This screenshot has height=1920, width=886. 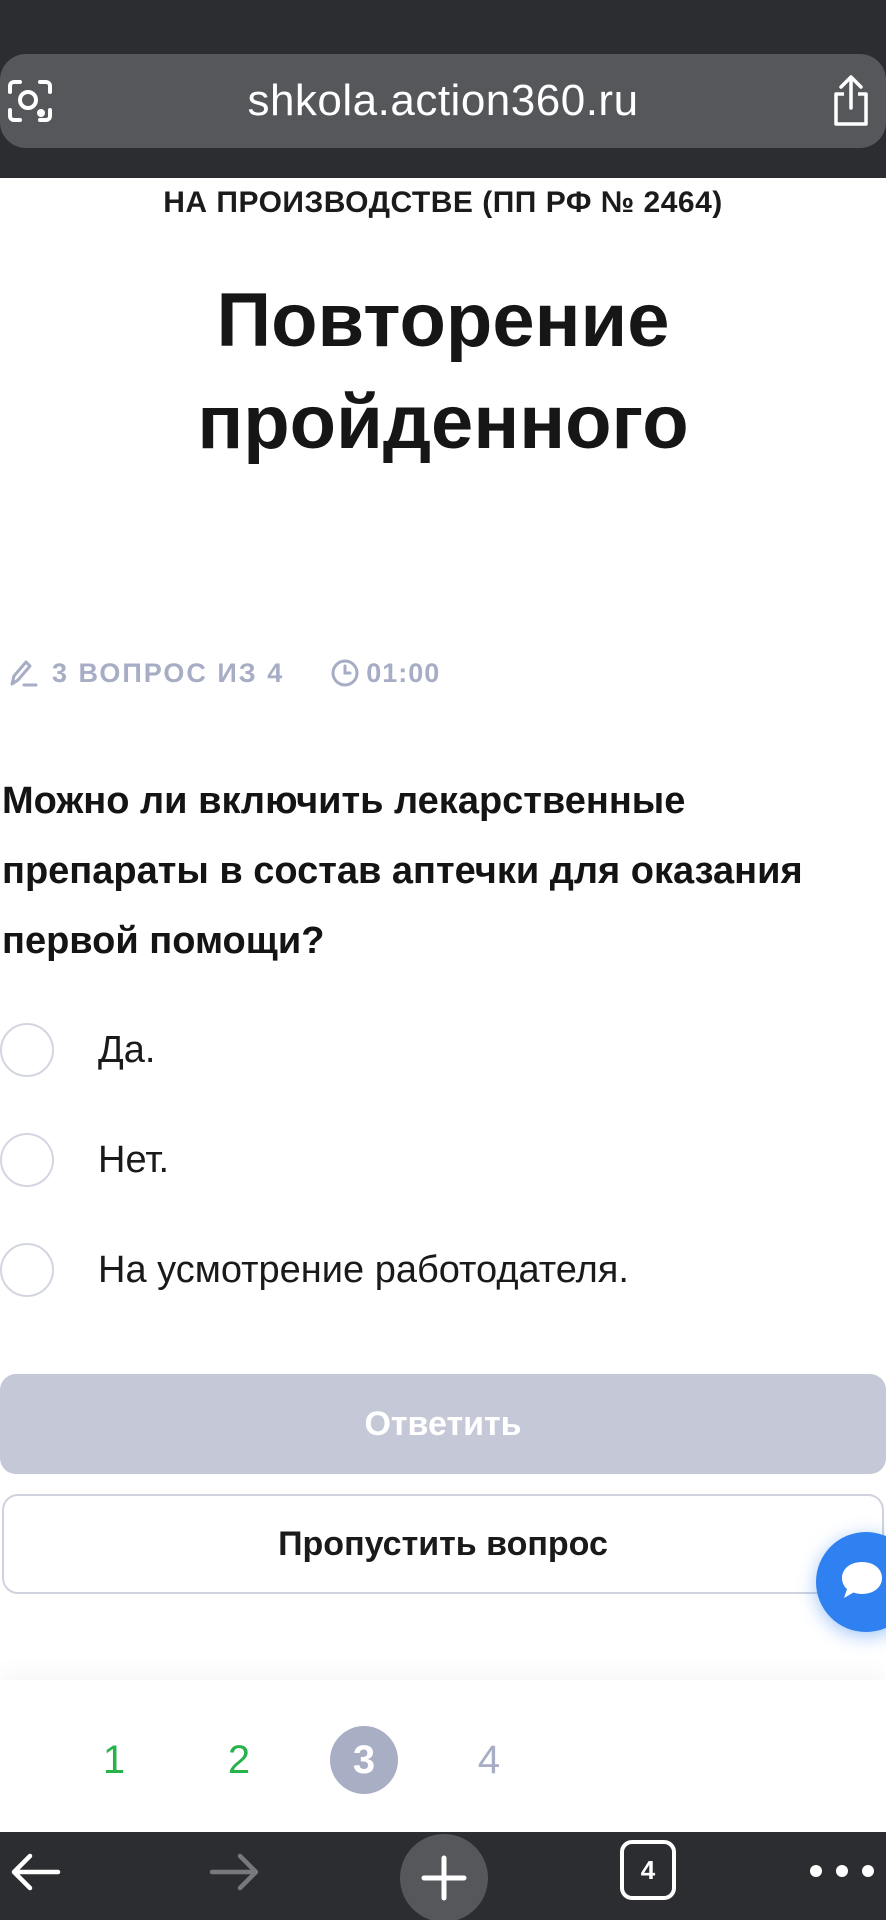 I want to click on skip-question-button: Пропустить вопрос, so click(x=443, y=1544).